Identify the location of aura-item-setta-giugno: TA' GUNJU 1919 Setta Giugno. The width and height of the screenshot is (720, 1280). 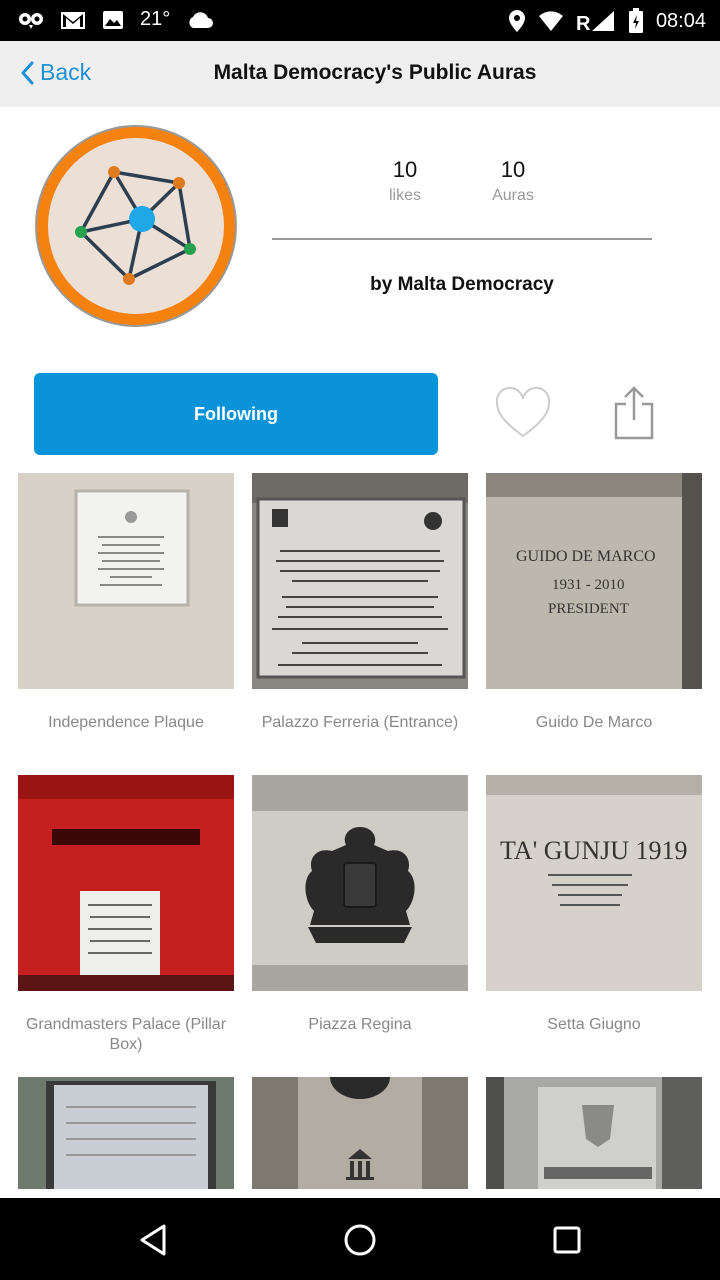
(594, 905).